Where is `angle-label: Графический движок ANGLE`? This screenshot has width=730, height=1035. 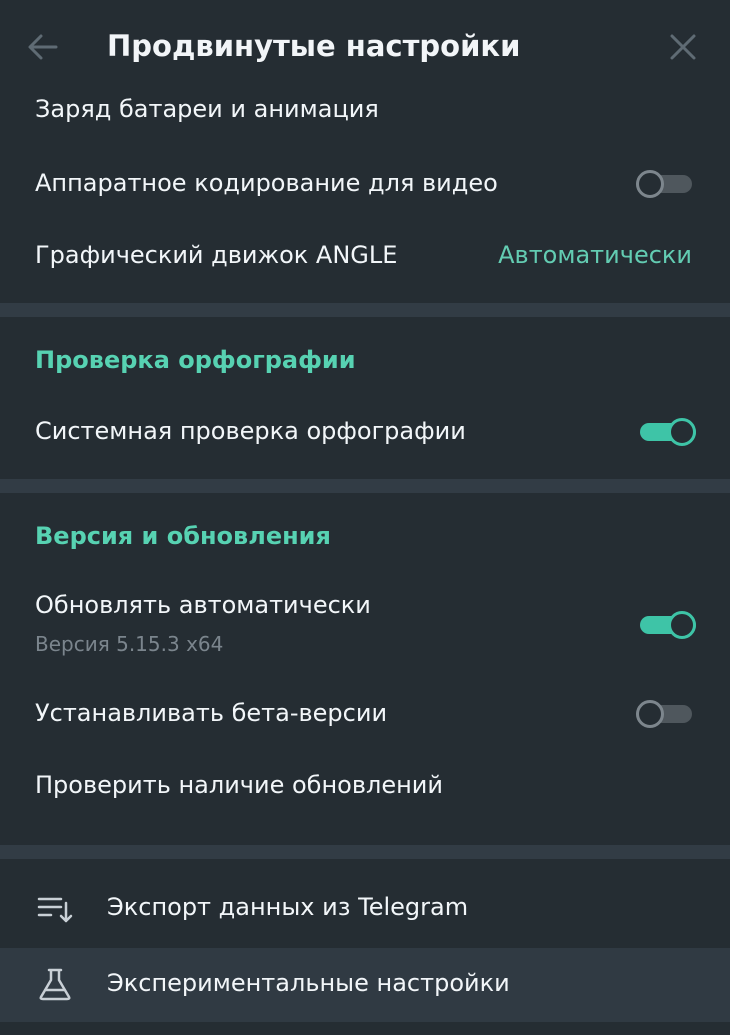
angle-label: Графический движок ANGLE is located at coordinates (216, 255).